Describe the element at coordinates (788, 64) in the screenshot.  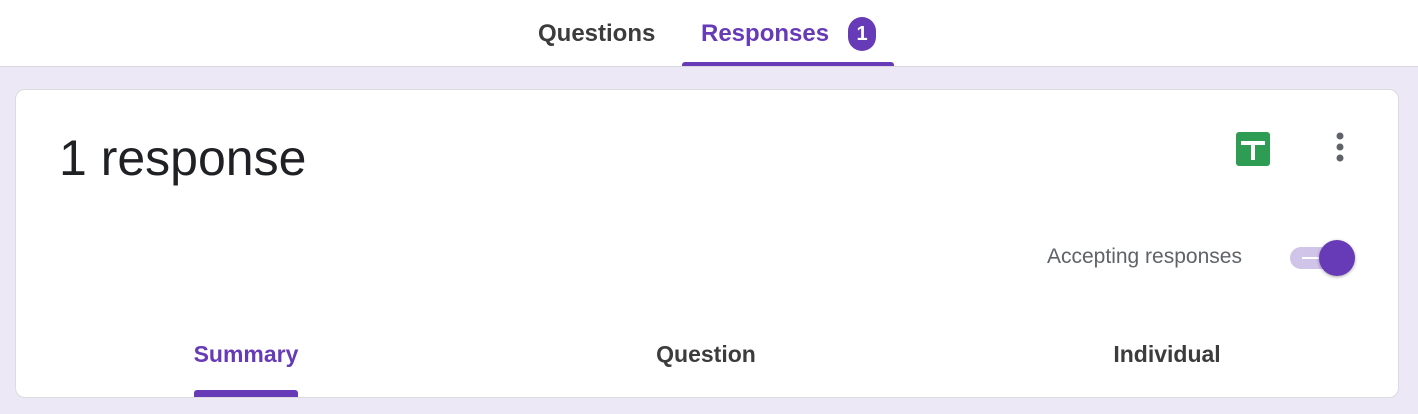
I see `active-tab-indicator` at that location.